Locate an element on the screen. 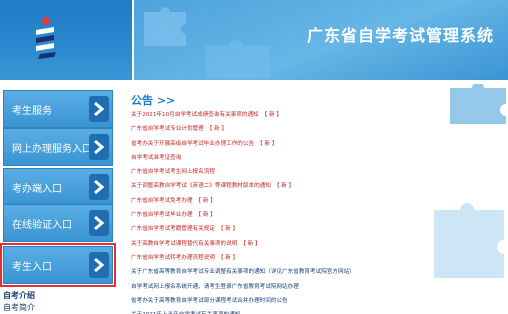  logo-panel is located at coordinates (66, 40).